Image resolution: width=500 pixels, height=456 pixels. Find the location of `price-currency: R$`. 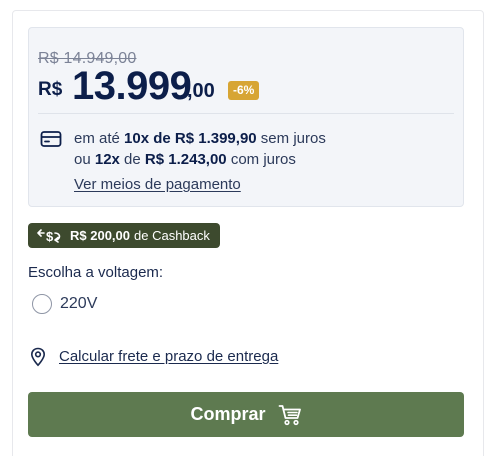

price-currency: R$ is located at coordinates (50, 89).